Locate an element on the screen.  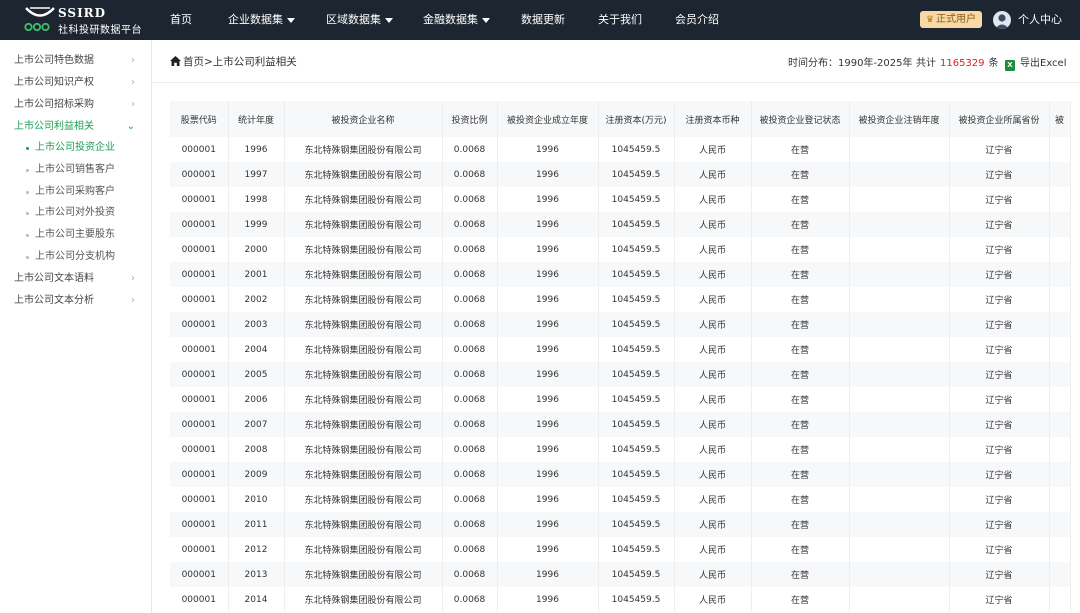
sidebar-subitem-sales-customers: 上市公司销售客户 is located at coordinates (75, 170).